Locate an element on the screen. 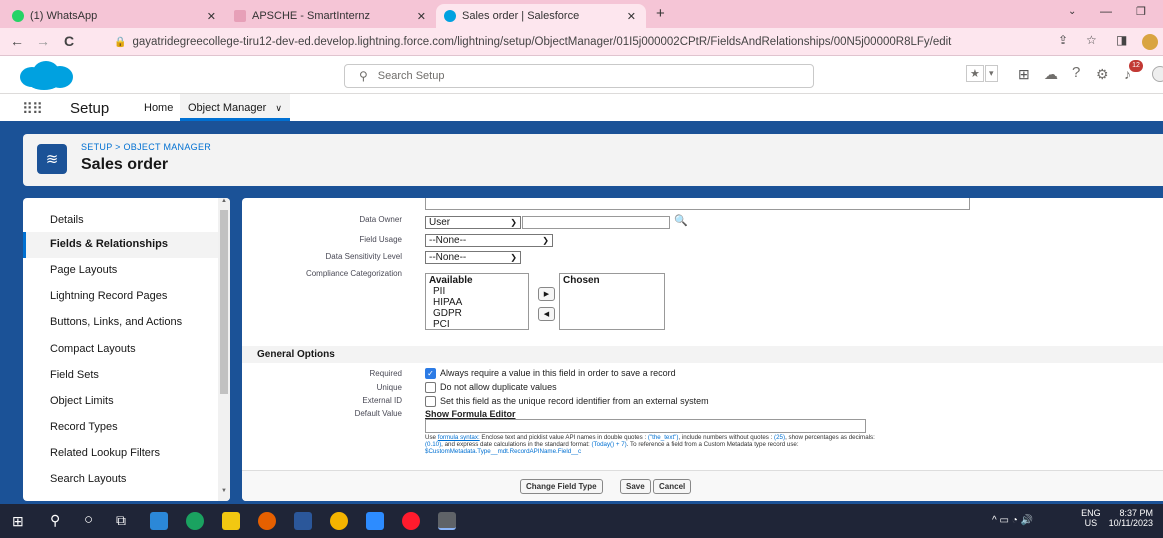  breadcrumb: SETUP > OBJECT MANAGER is located at coordinates (146, 147).